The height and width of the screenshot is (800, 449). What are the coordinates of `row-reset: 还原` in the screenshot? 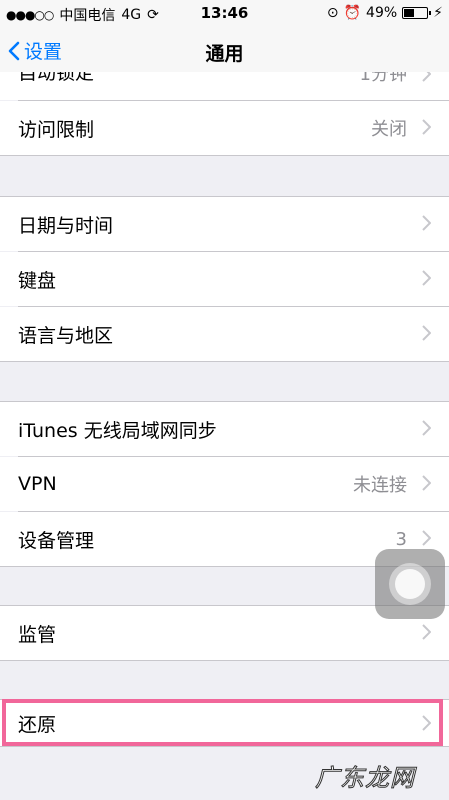 It's located at (224, 723).